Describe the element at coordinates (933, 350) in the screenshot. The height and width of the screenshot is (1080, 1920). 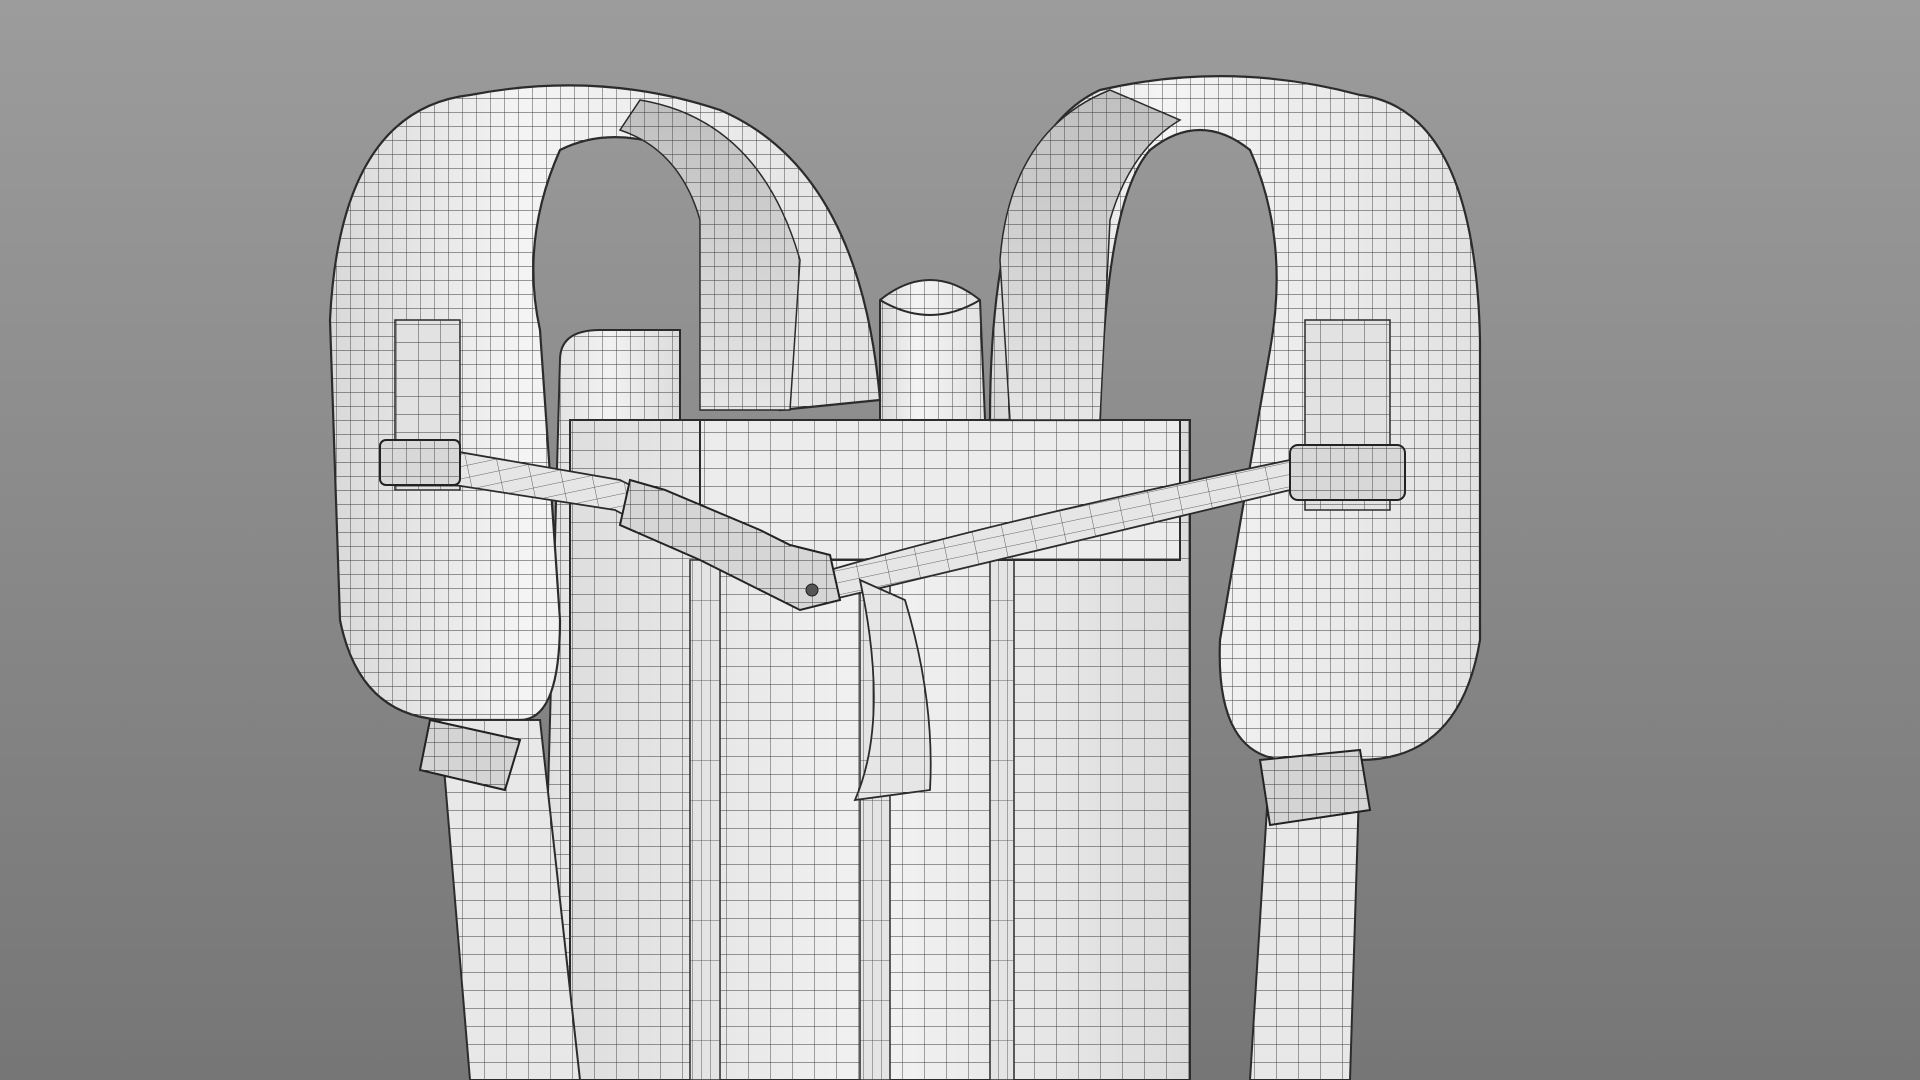
I see `top-grab-handle` at that location.